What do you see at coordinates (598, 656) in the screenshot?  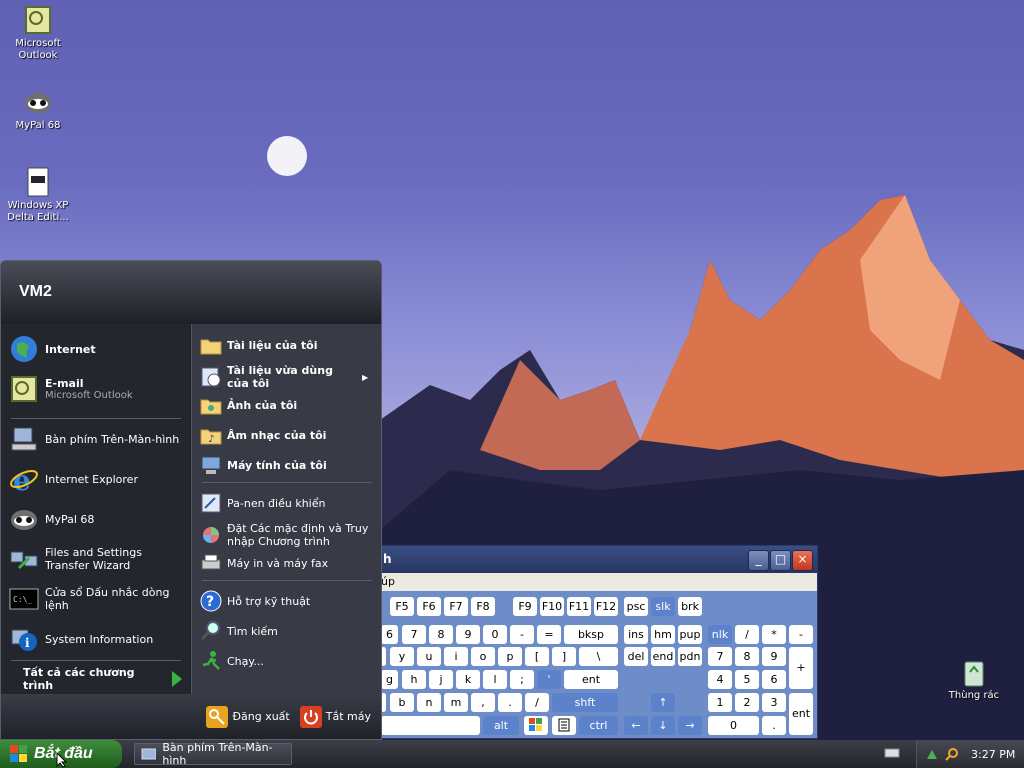 I see `key-backslash: \` at bounding box center [598, 656].